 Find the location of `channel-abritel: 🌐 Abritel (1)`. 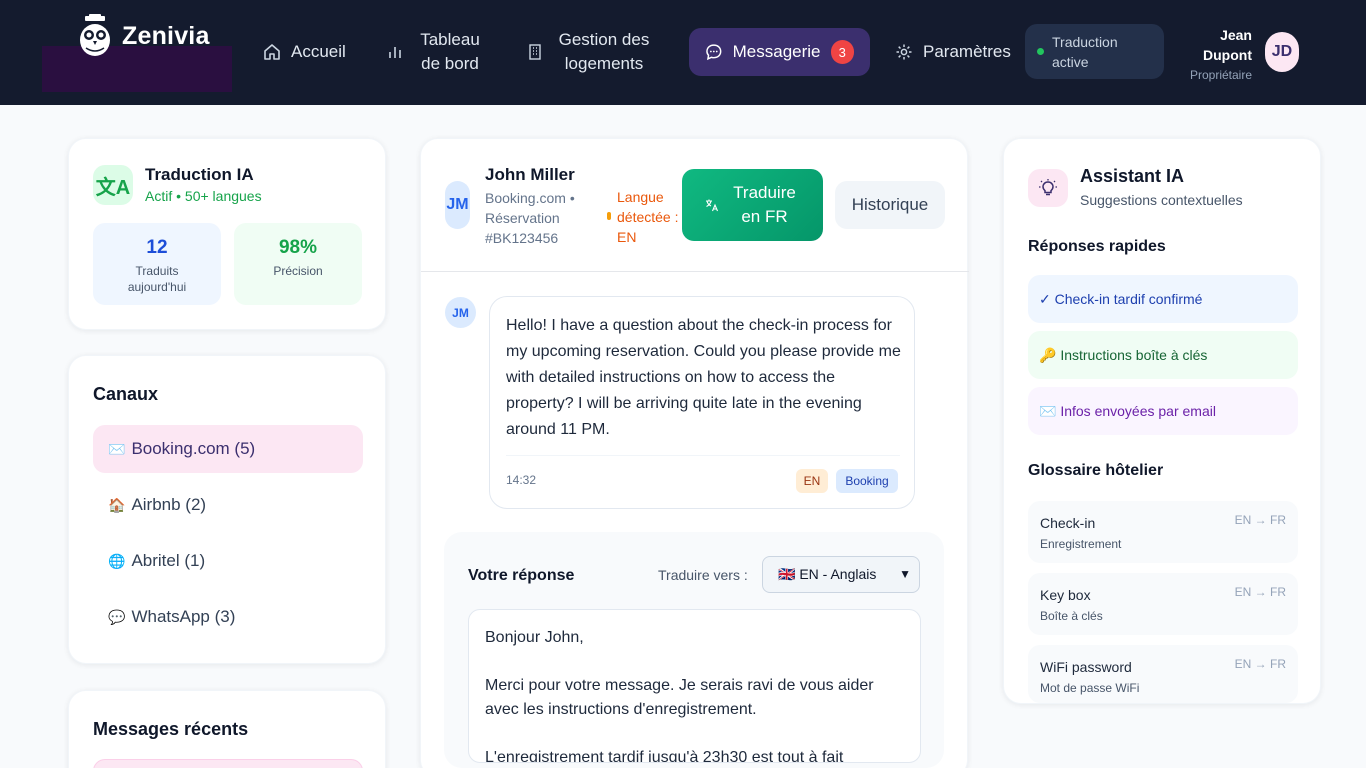

channel-abritel: 🌐 Abritel (1) is located at coordinates (228, 561).